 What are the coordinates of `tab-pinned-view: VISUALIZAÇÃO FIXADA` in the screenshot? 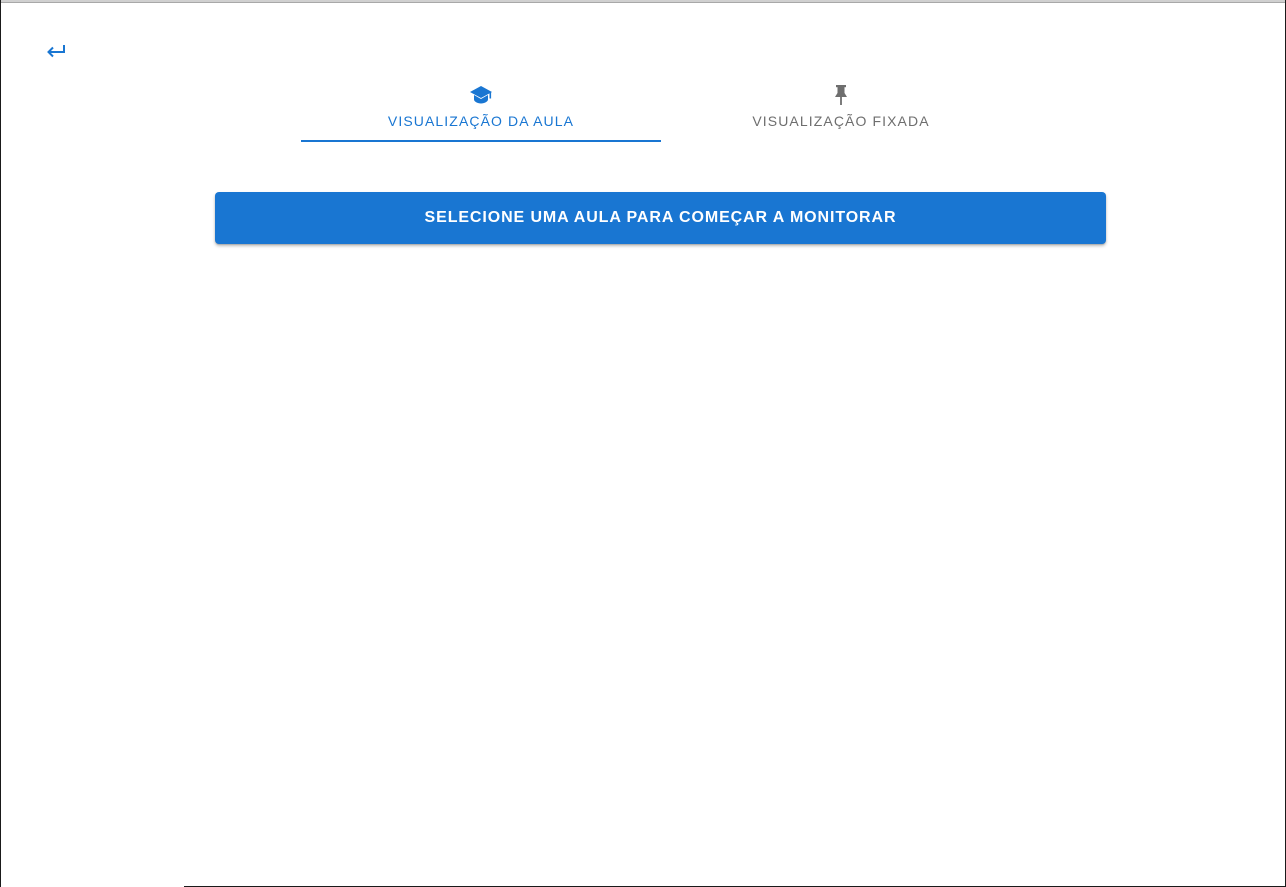 It's located at (841, 110).